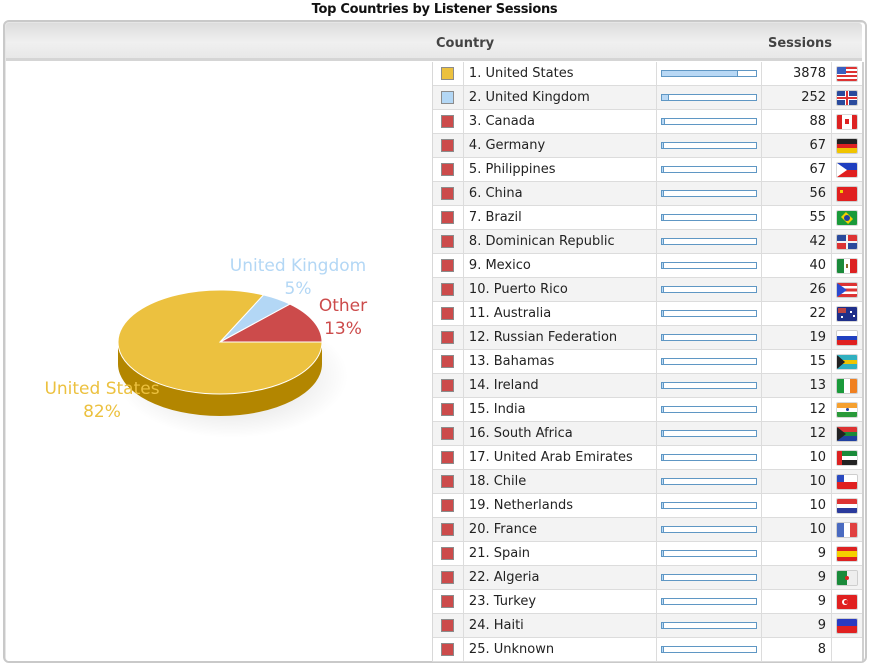 Image resolution: width=869 pixels, height=665 pixels. Describe the element at coordinates (647, 218) in the screenshot. I see `table-row: 7. Brazil 55` at that location.